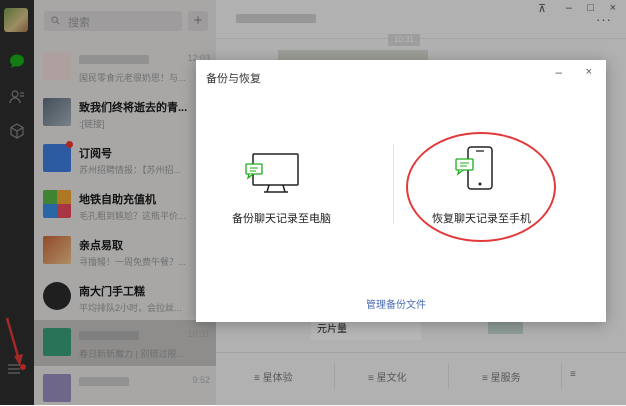  Describe the element at coordinates (233, 79) in the screenshot. I see `dialog-title: 备份与恢复` at that location.